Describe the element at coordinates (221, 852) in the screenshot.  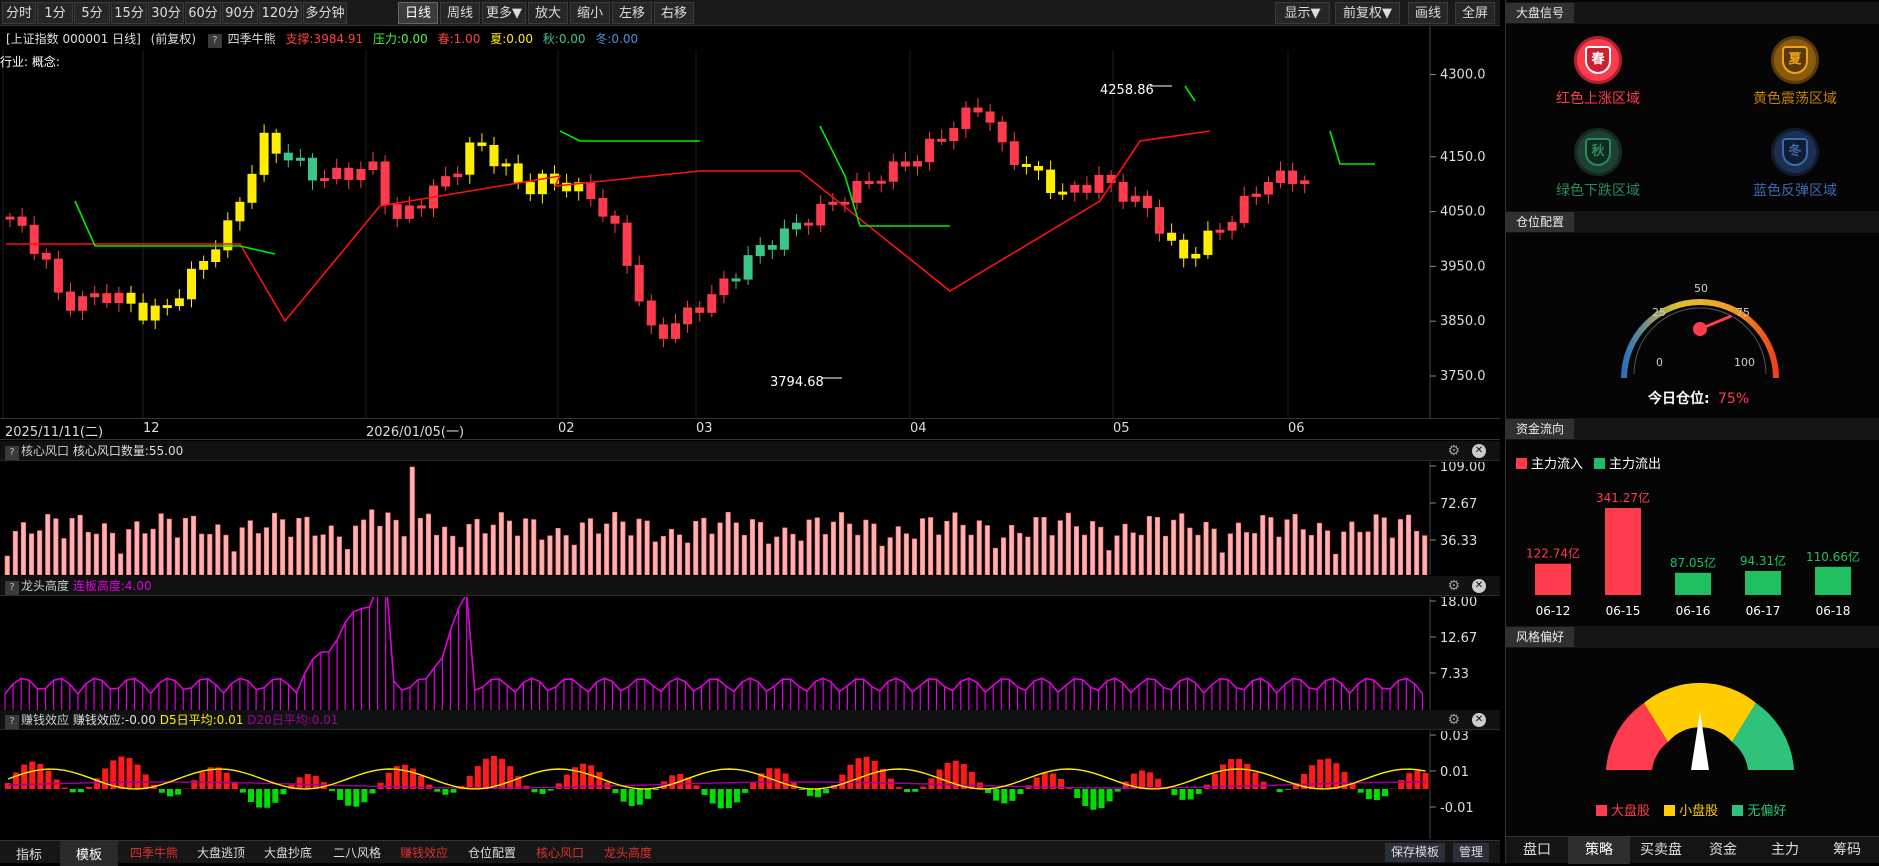
I see `template-item-1: 大盘逃顶` at that location.